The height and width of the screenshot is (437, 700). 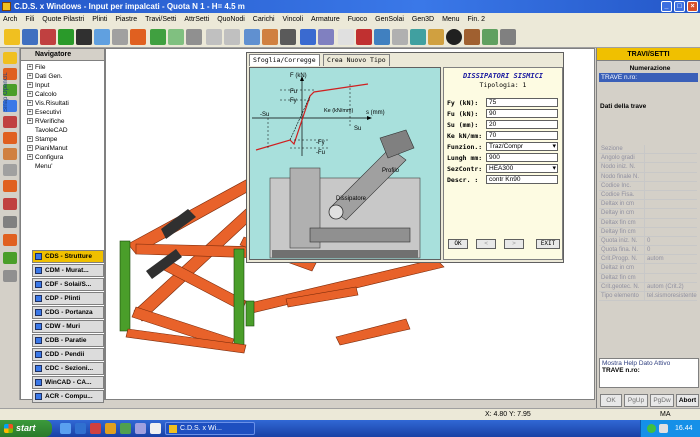 I want to click on fy-input: 75, so click(x=522, y=102).